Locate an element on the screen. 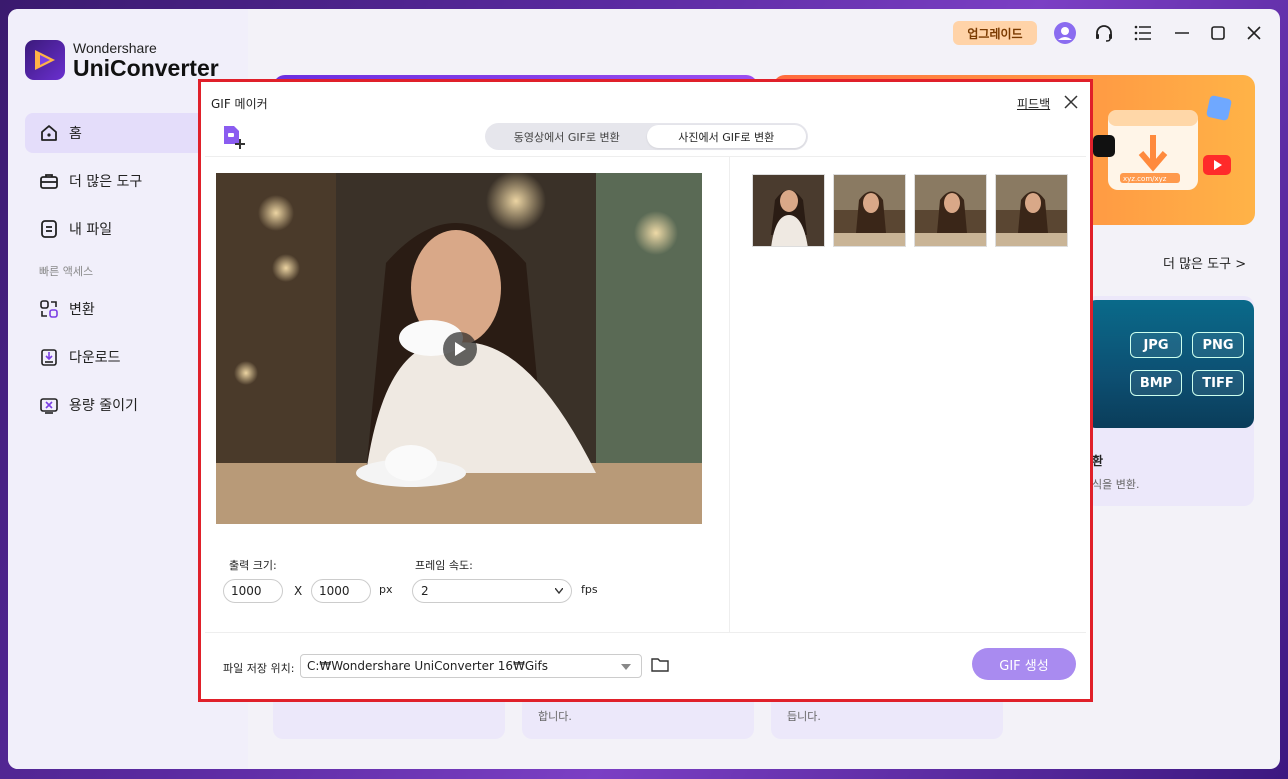 This screenshot has height=779, width=1288. sidebar-item-download: 다운로드 is located at coordinates (125, 357).